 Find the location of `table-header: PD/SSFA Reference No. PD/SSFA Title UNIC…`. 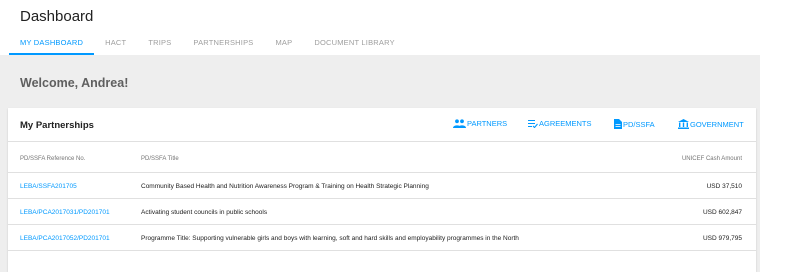

table-header: PD/SSFA Reference No. PD/SSFA Title UNIC… is located at coordinates (382, 158).